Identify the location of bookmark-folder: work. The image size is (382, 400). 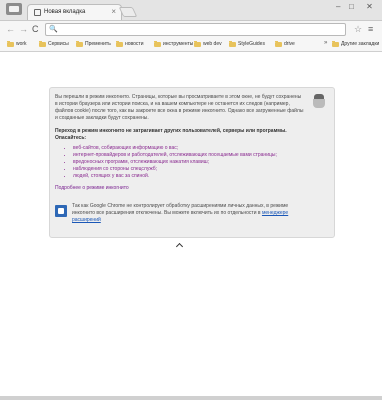
(17, 43).